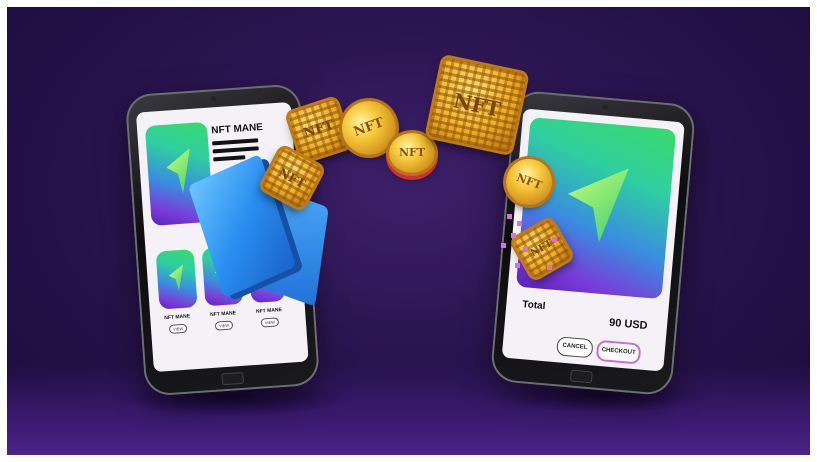 The height and width of the screenshot is (462, 817). Describe the element at coordinates (224, 325) in the screenshot. I see `view-button-2: VIEW` at that location.